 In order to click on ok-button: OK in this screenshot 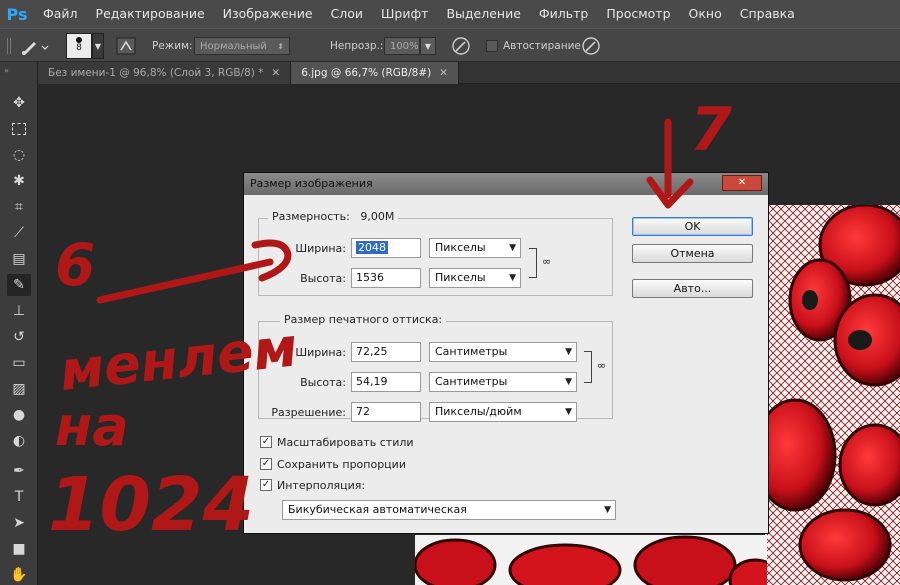, I will do `click(692, 226)`.